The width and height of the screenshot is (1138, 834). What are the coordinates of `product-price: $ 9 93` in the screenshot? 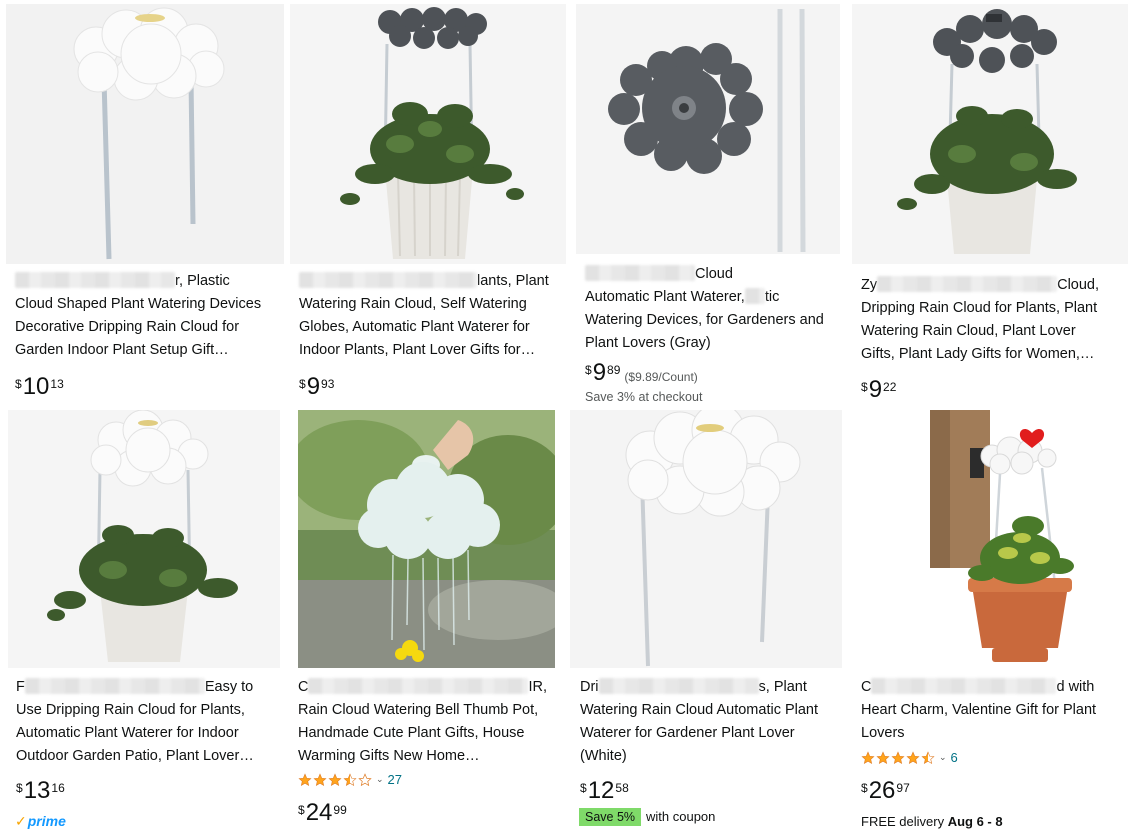 It's located at (317, 386).